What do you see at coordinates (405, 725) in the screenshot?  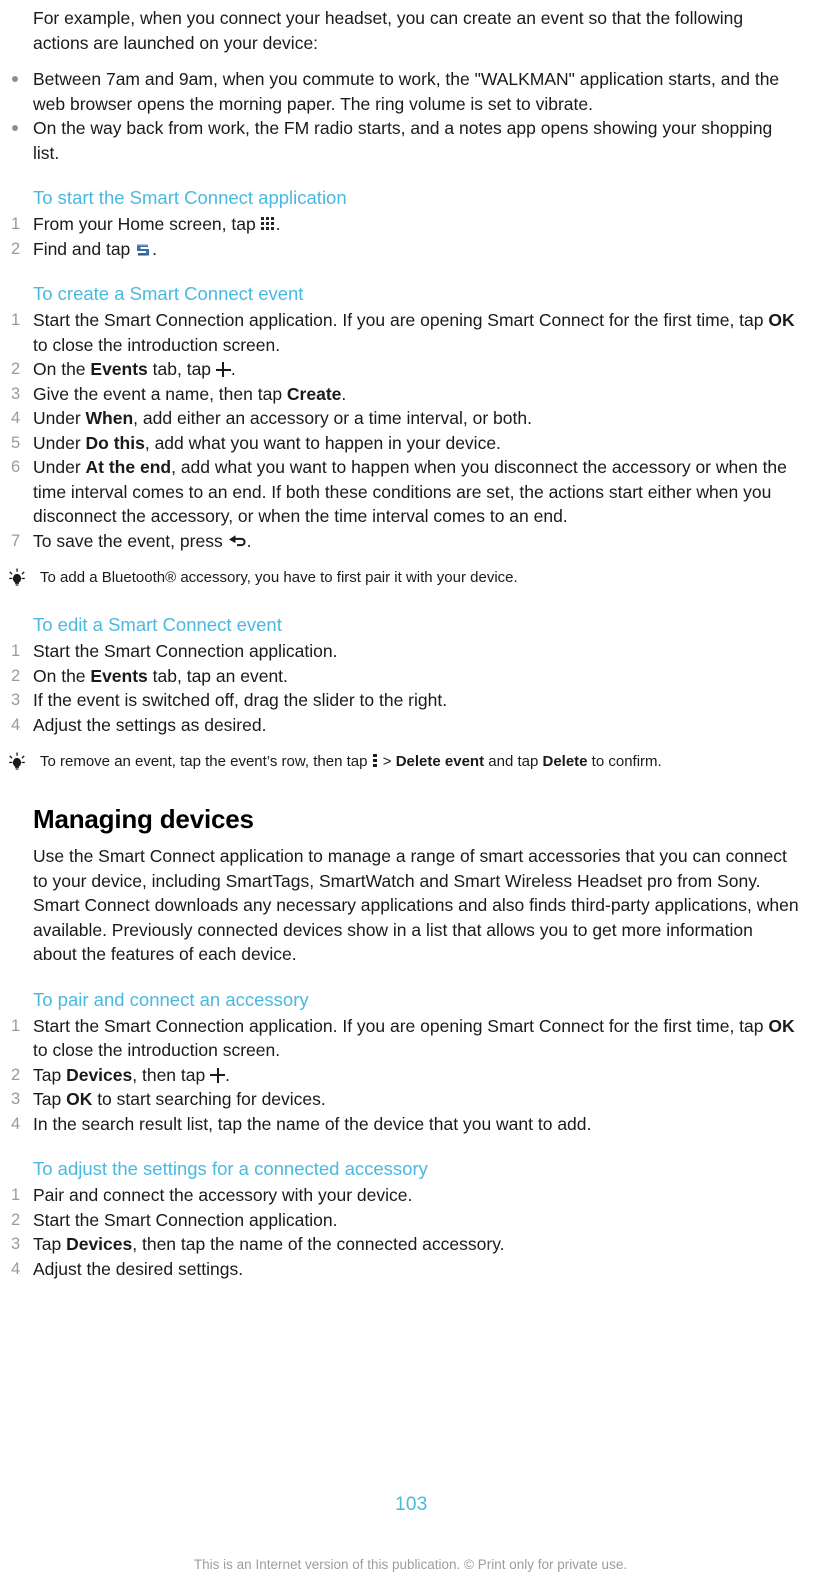 I see `step-item: 4 Adjust the settings as desired.` at bounding box center [405, 725].